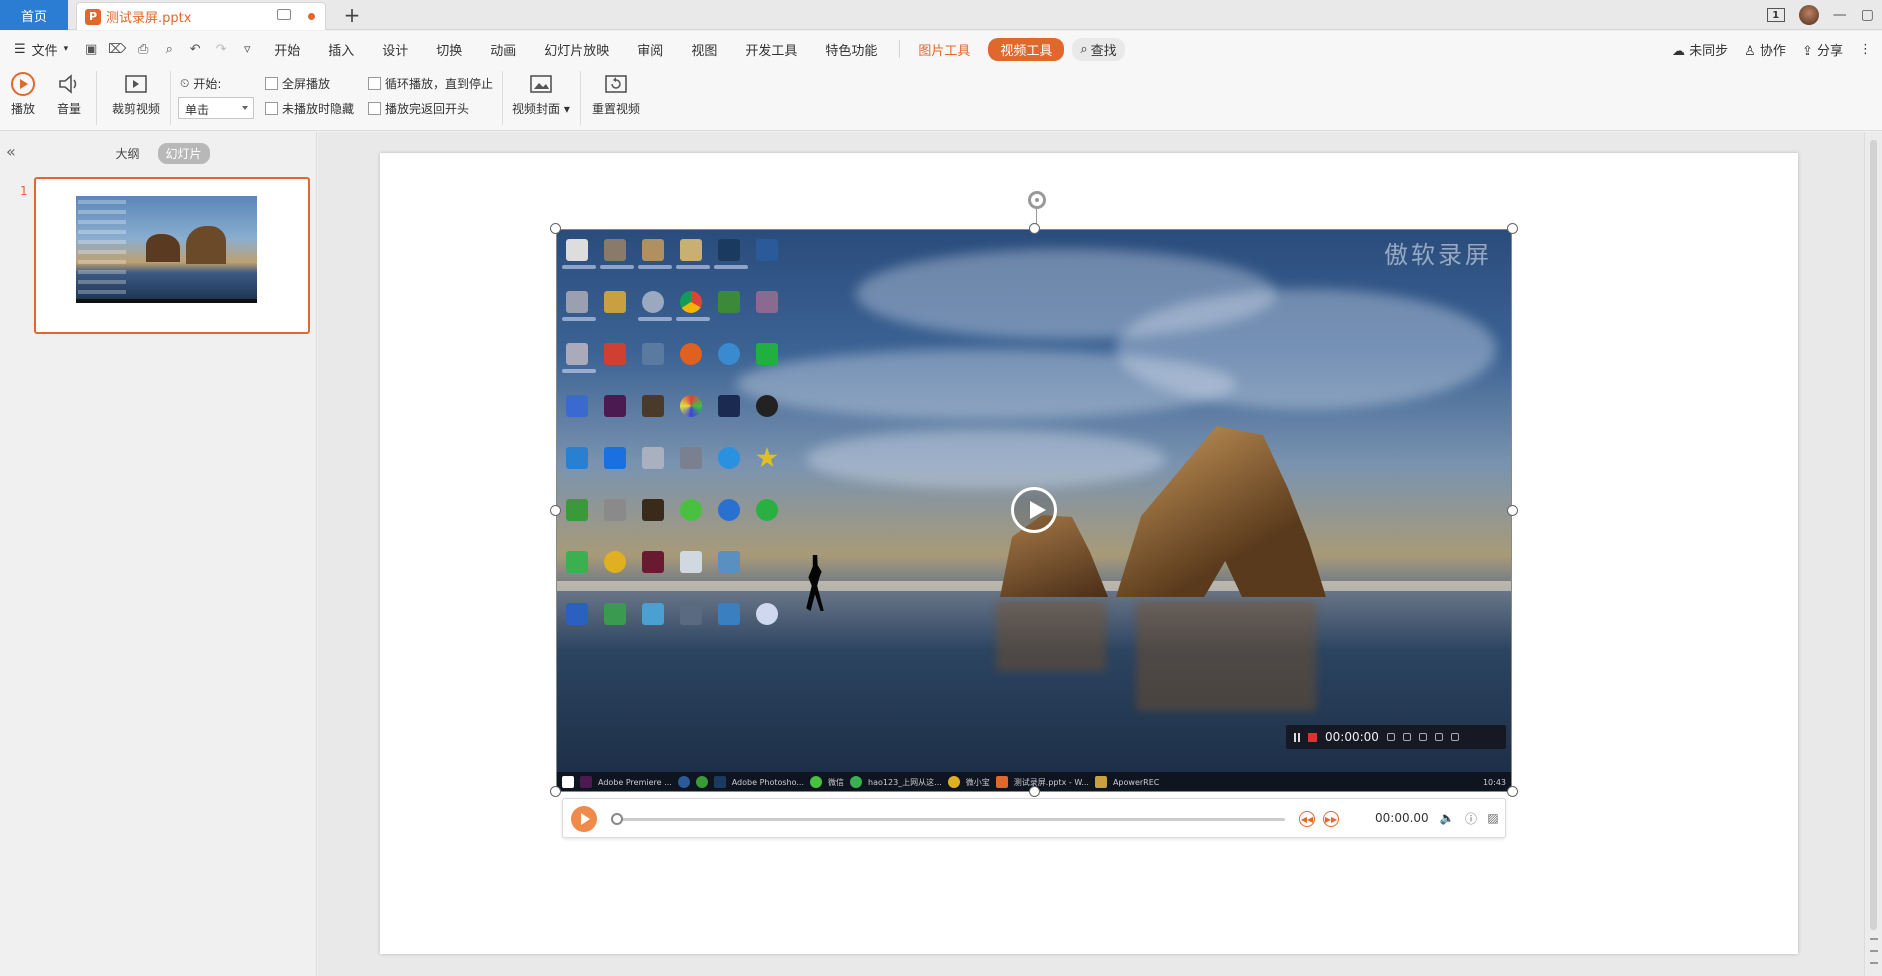 The height and width of the screenshot is (976, 1882). What do you see at coordinates (207, 84) in the screenshot?
I see `start-label: 开始:` at bounding box center [207, 84].